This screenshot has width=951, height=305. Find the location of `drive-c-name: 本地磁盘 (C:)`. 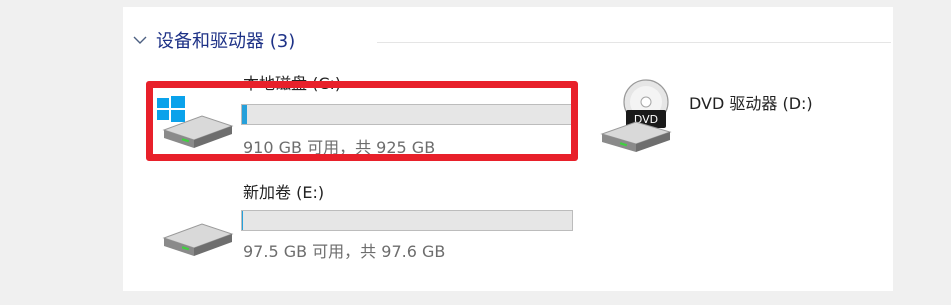

drive-c-name: 本地磁盘 (C:) is located at coordinates (292, 83).